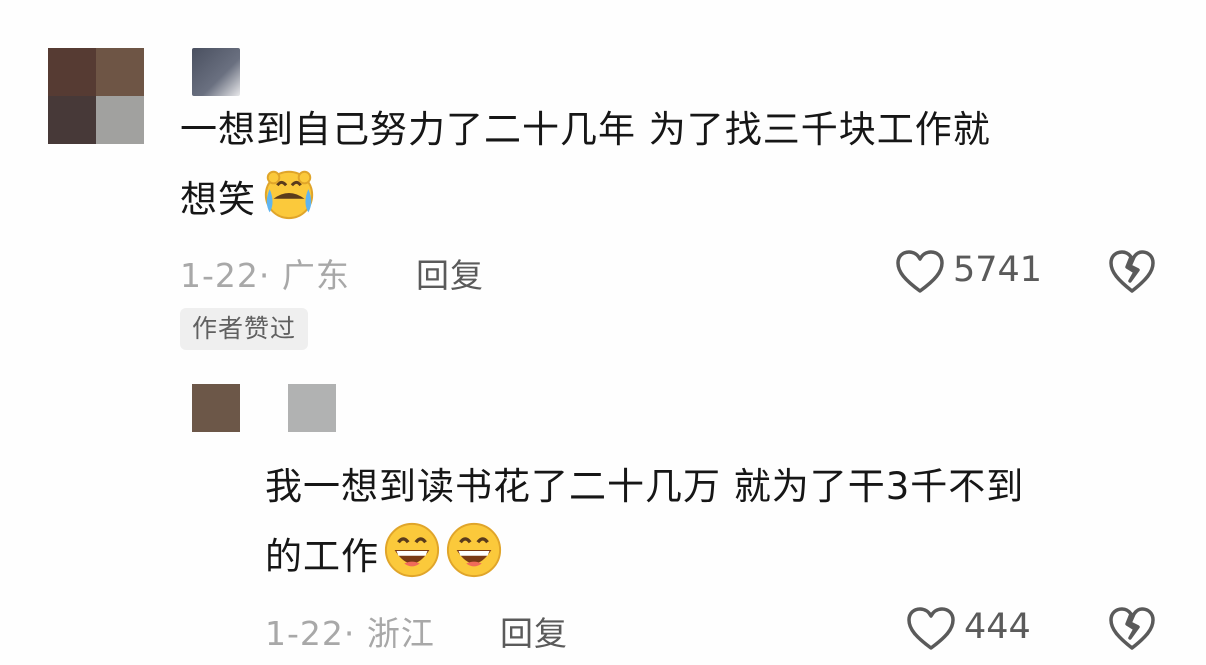 This screenshot has width=1206, height=665. What do you see at coordinates (450, 273) in the screenshot?
I see `reply-button: 回复` at bounding box center [450, 273].